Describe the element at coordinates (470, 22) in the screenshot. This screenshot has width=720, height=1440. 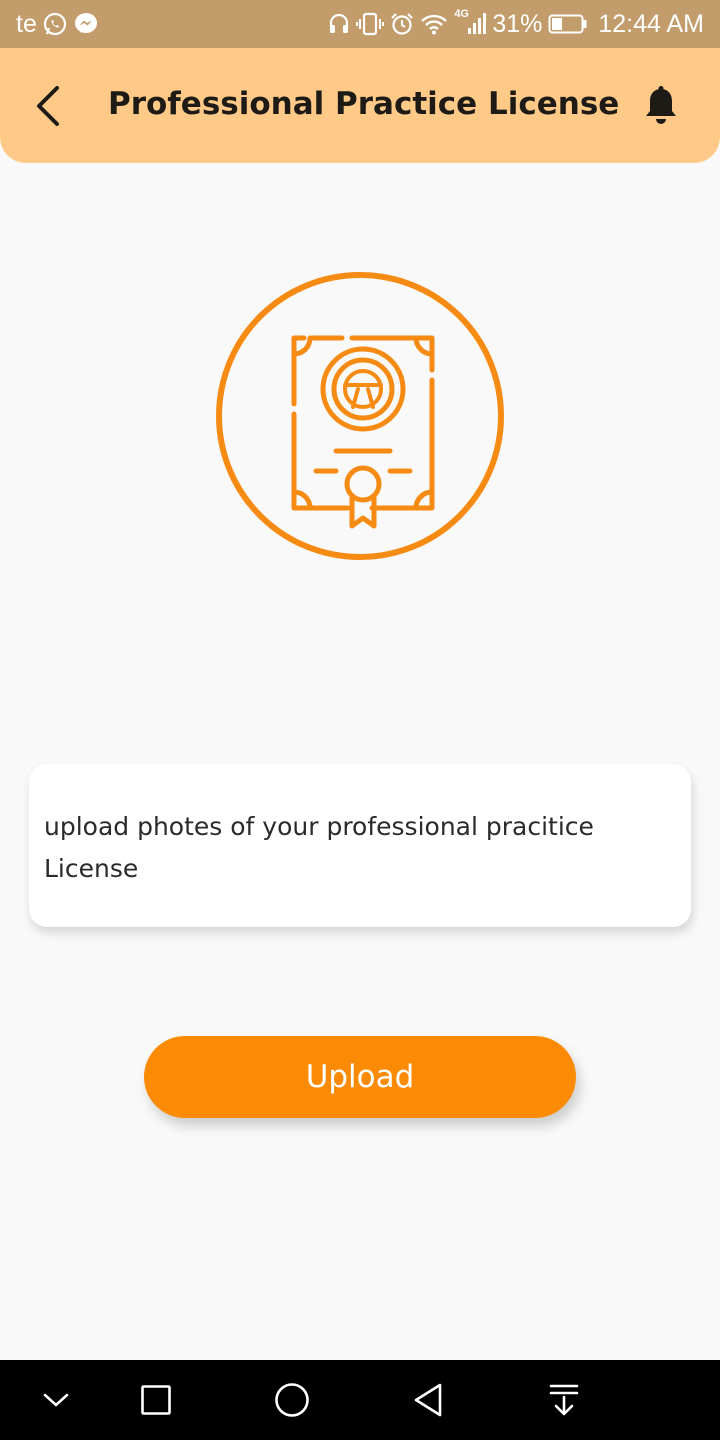
I see `signal-icon: 4G` at that location.